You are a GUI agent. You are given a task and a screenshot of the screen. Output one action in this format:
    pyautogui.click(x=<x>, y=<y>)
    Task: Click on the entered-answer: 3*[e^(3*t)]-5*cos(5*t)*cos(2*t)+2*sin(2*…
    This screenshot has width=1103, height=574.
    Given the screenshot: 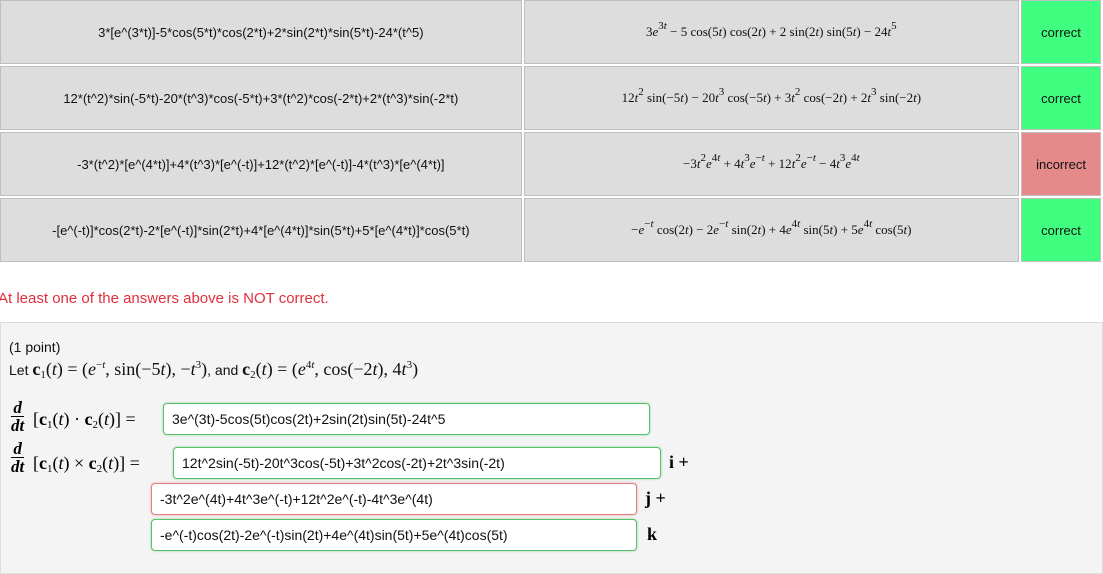 What is the action you would take?
    pyautogui.click(x=261, y=32)
    